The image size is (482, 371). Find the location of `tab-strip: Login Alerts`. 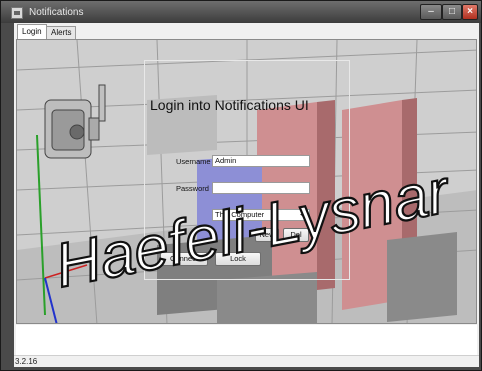

tab-strip: Login Alerts is located at coordinates (246, 31).